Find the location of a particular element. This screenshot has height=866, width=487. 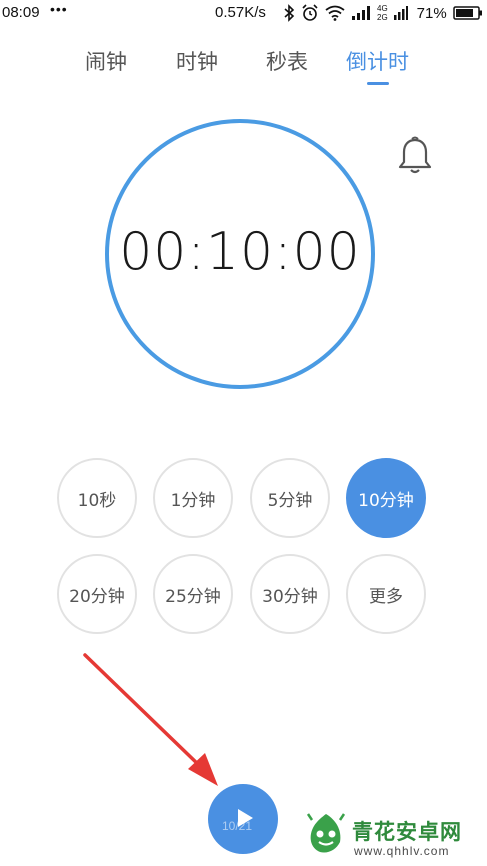

wifi-icon is located at coordinates (335, 13).